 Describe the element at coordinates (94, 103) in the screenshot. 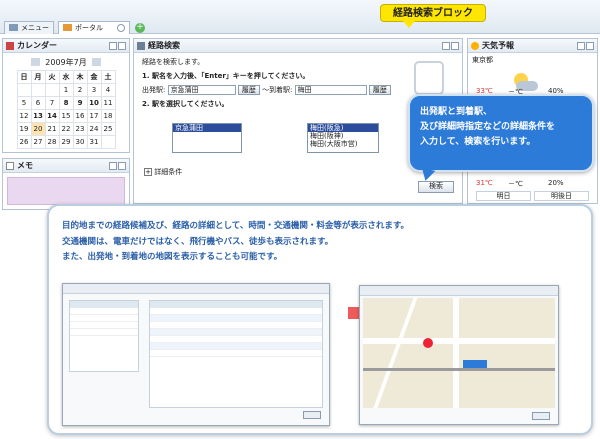

I see `calendar-day: 10` at that location.